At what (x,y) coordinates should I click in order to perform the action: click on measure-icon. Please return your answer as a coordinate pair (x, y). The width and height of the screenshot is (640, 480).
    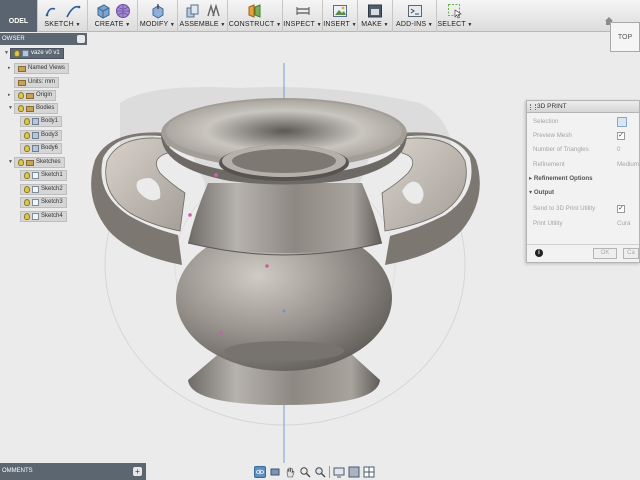
    Looking at the image, I should click on (303, 11).